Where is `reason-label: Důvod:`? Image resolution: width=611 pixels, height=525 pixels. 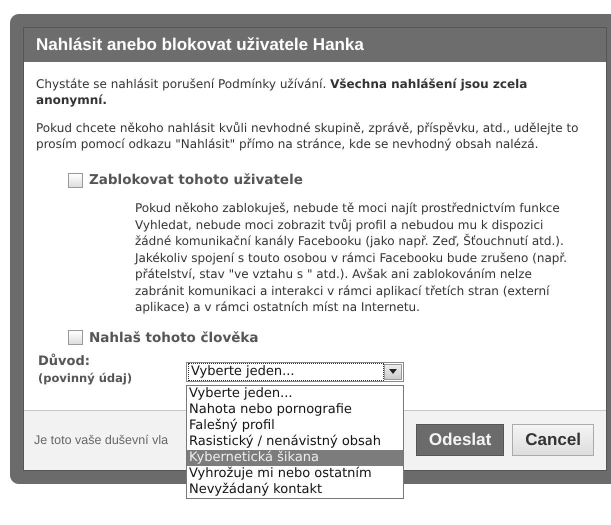 reason-label: Důvod: is located at coordinates (64, 362).